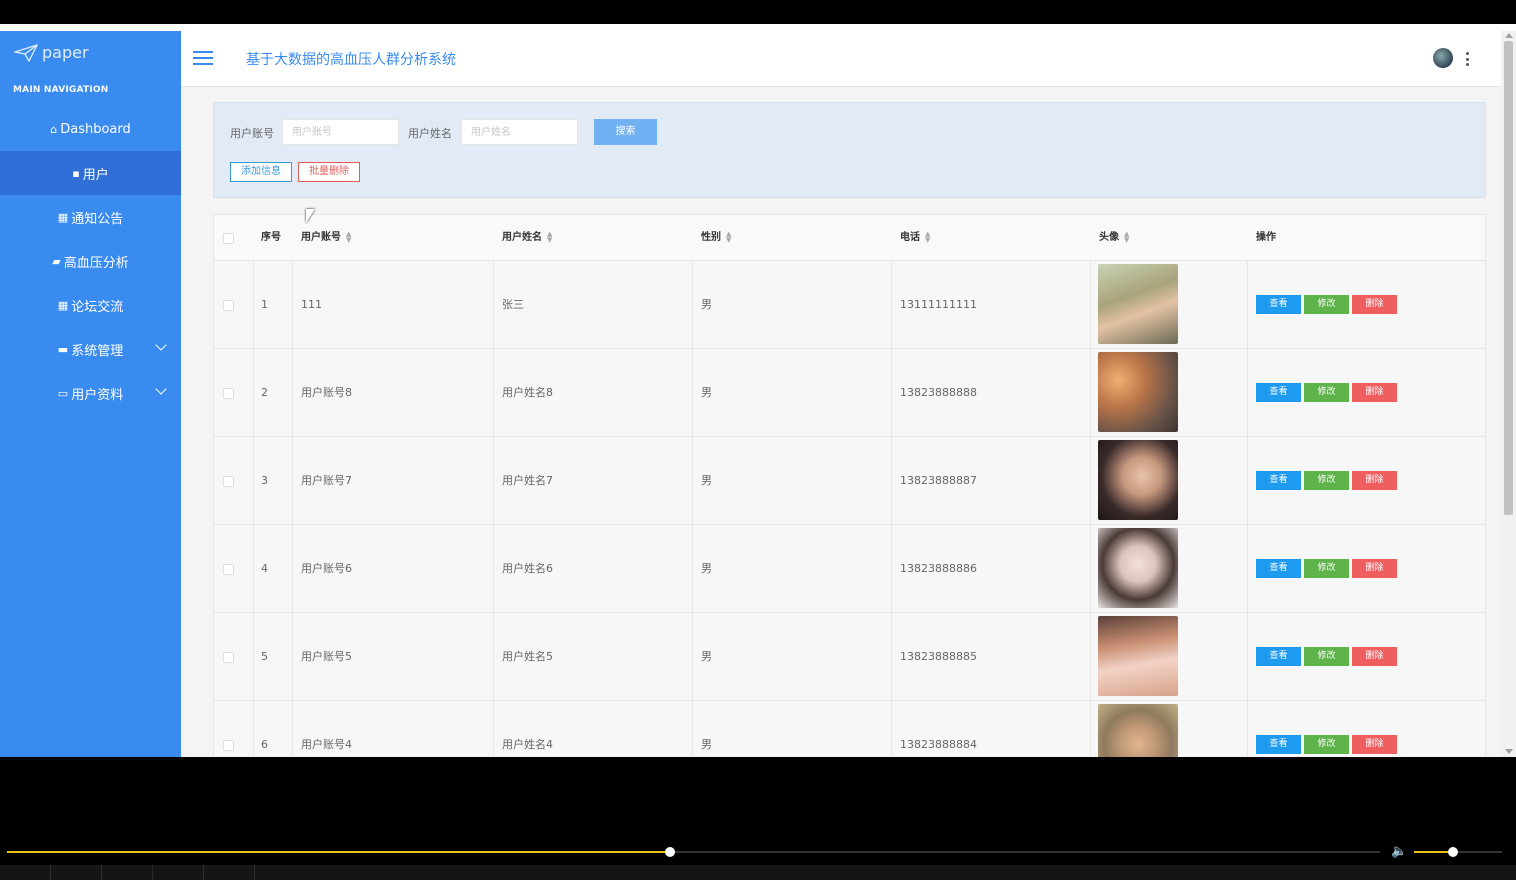  Describe the element at coordinates (90, 305) in the screenshot. I see `sidebar-item-forum: ▦ 论坛交流` at that location.